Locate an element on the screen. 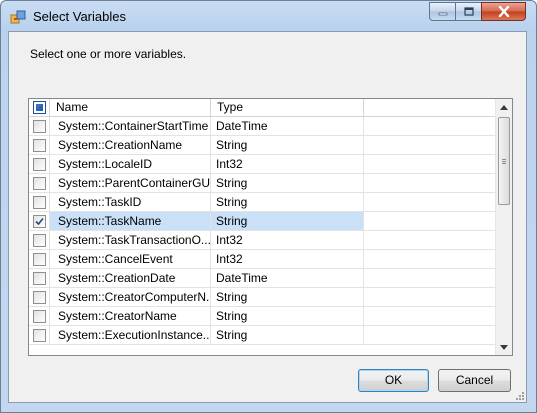  table-row: System::CreatorComputerN... String is located at coordinates (262, 297).